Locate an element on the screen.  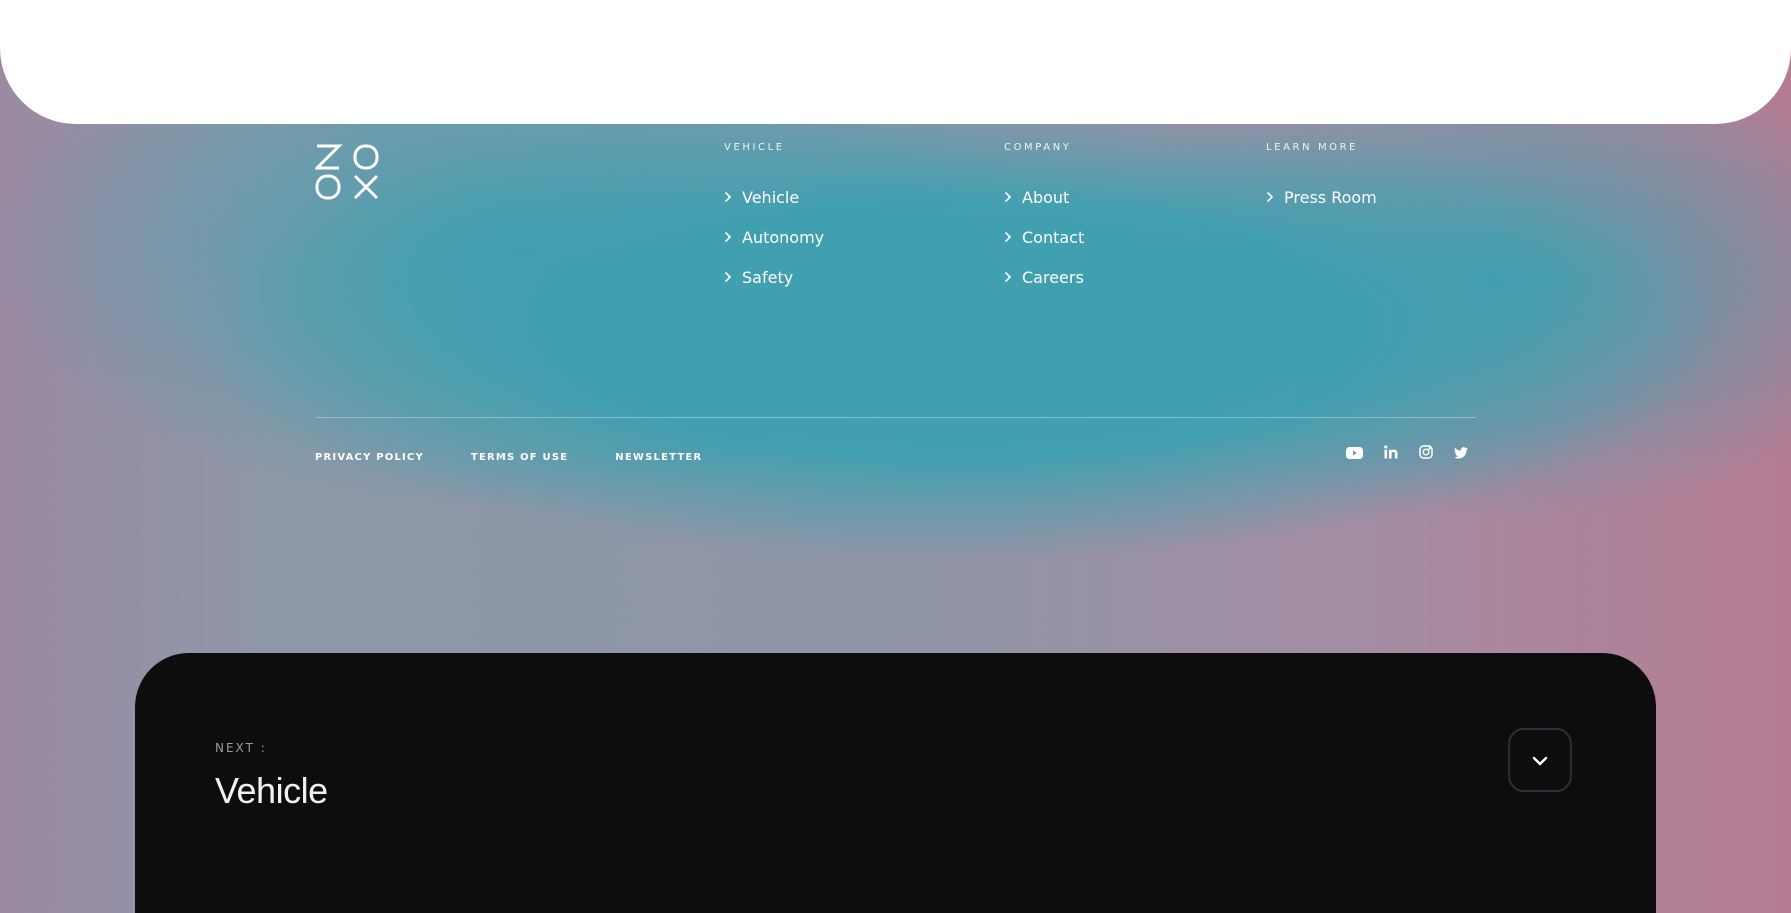
next-label: NEXT : is located at coordinates (241, 748).